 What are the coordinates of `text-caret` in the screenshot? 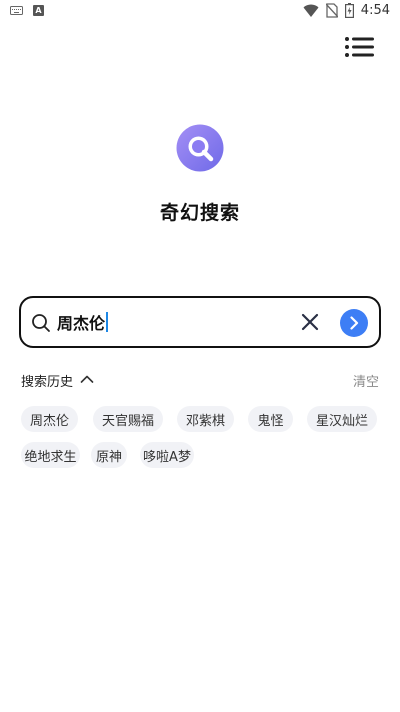 It's located at (107, 322).